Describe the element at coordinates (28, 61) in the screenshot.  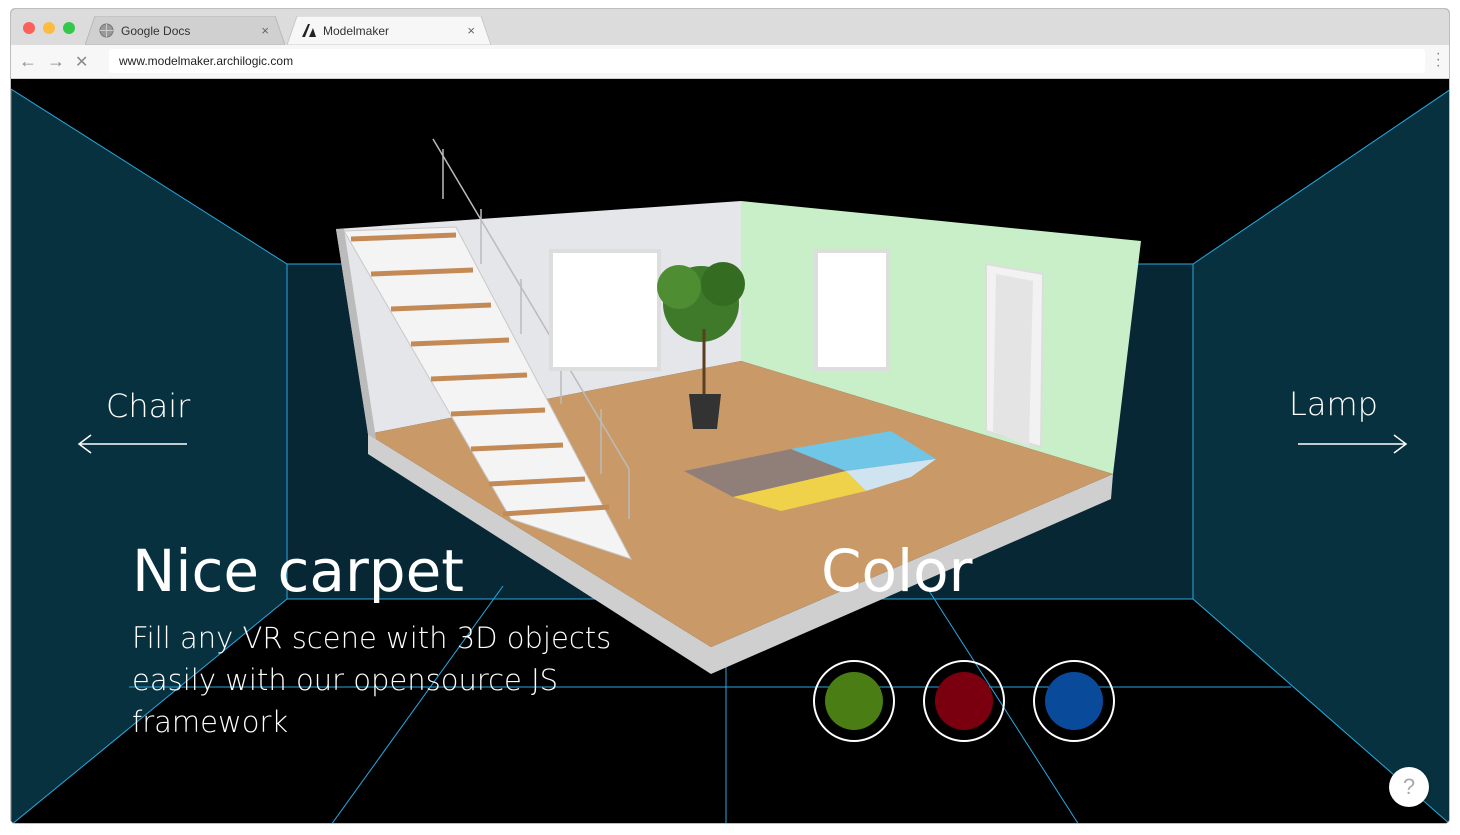
I see `back-arrow-icon: ←` at that location.